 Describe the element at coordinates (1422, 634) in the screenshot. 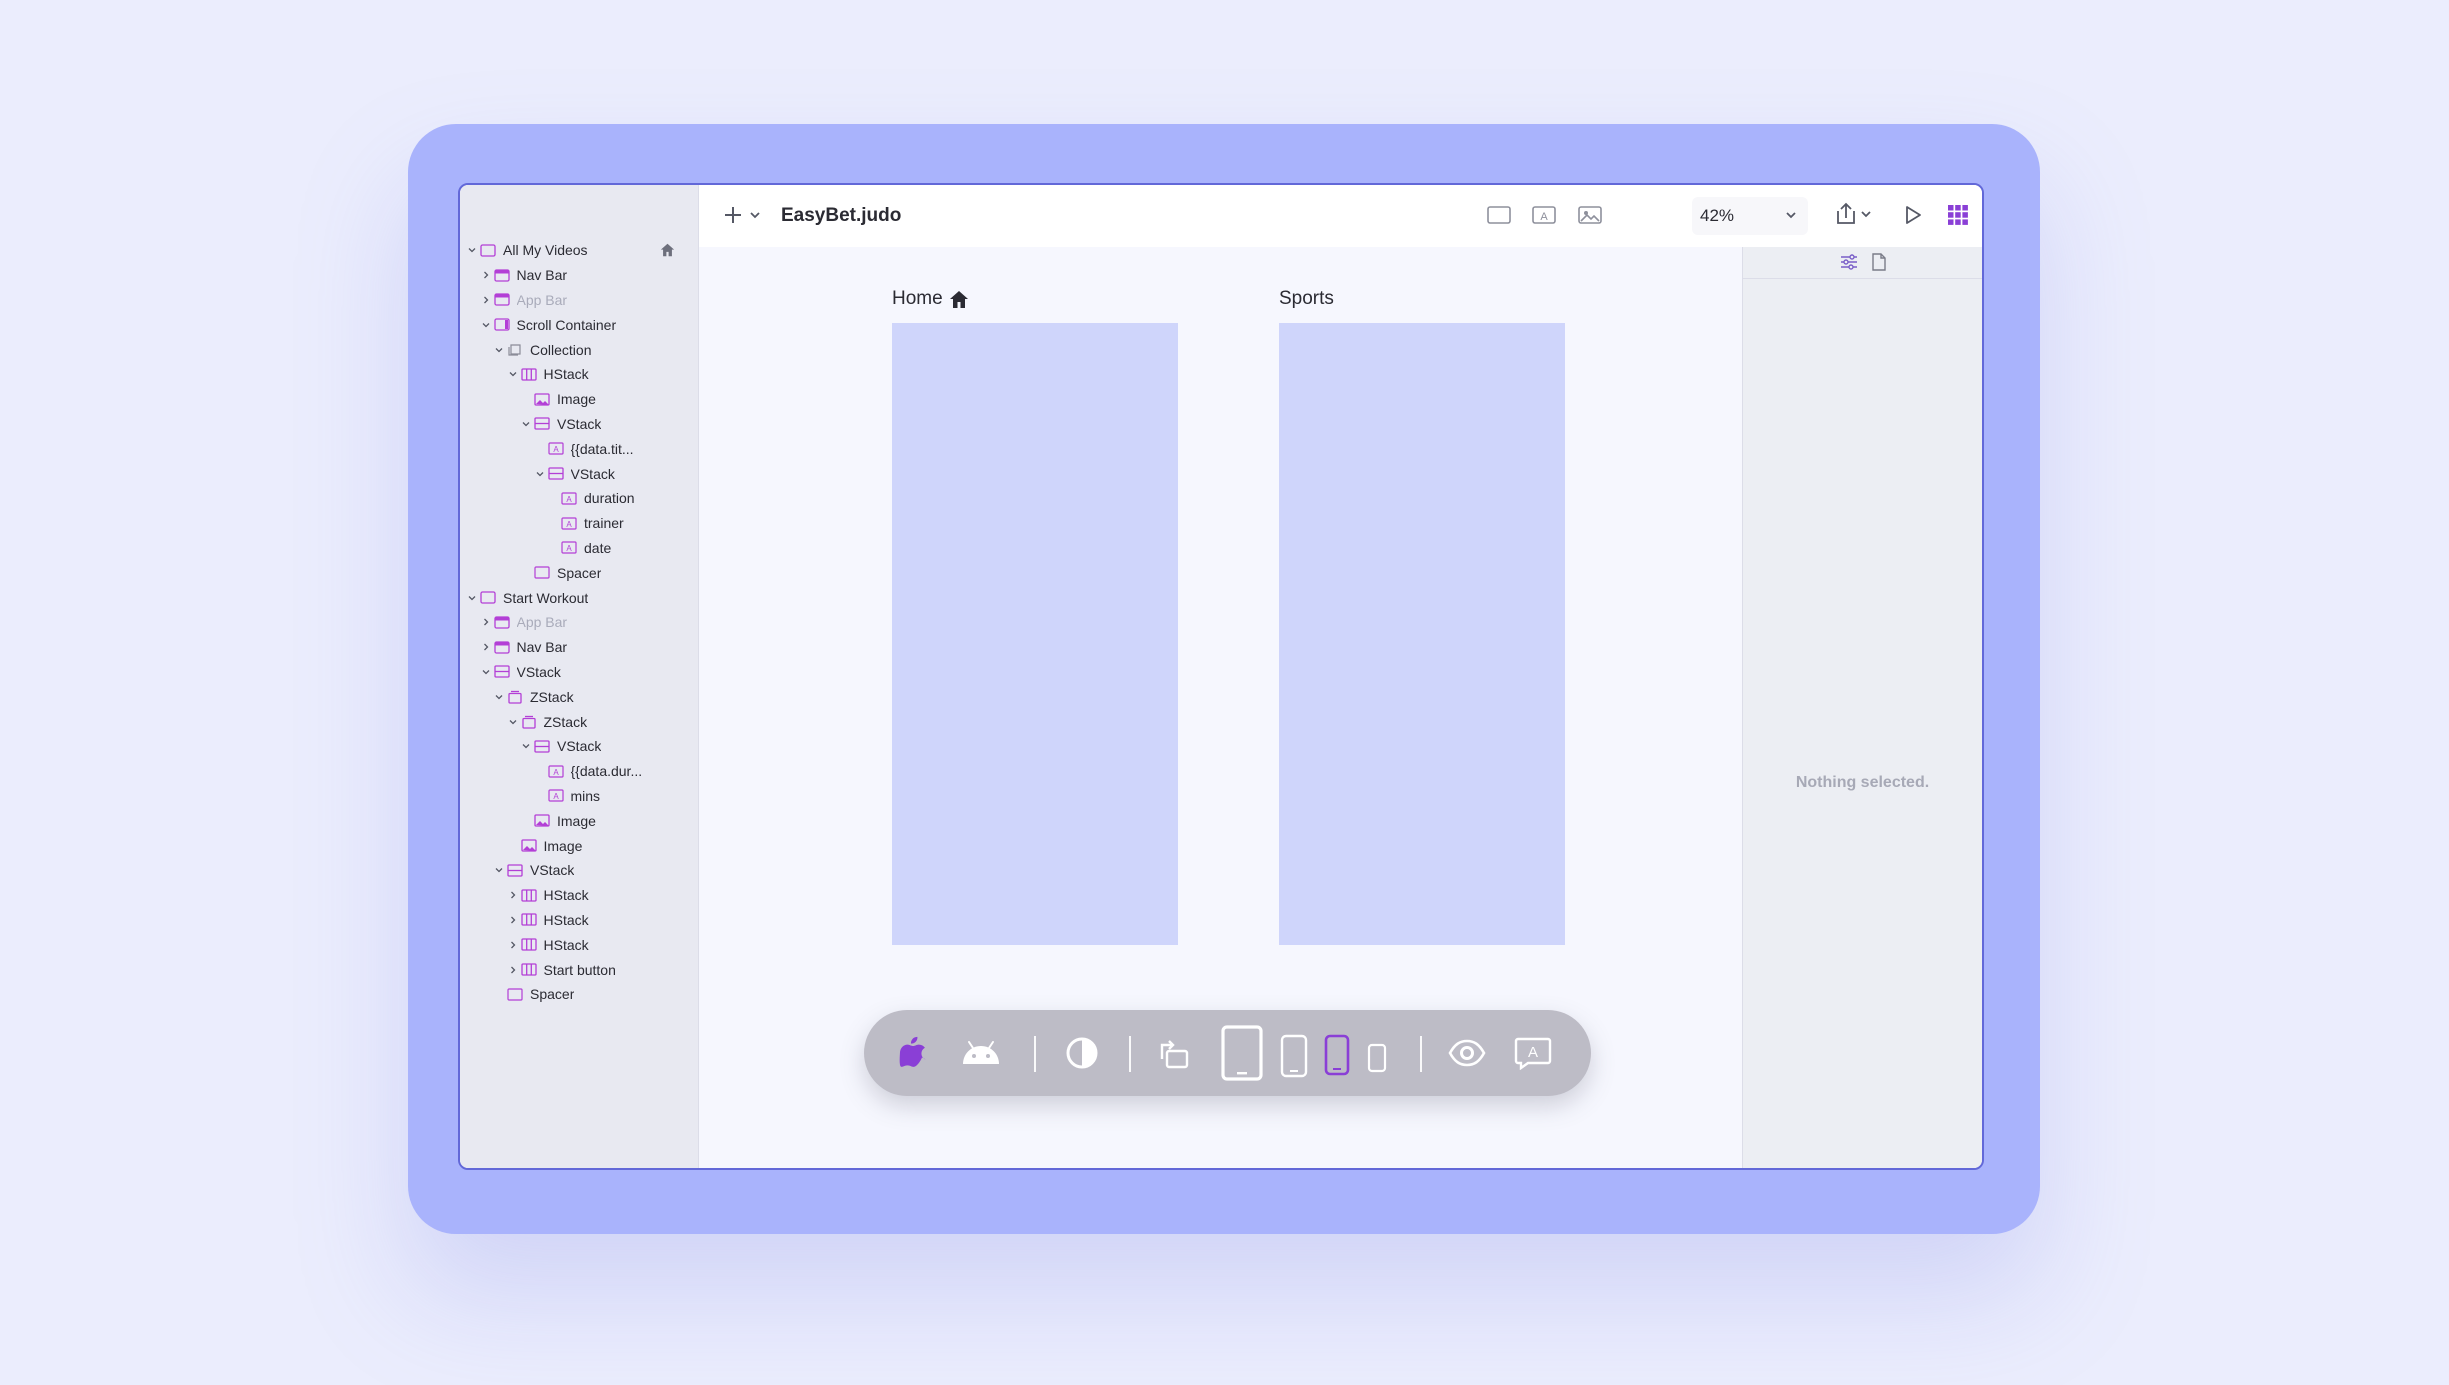

I see `frame-sports` at that location.